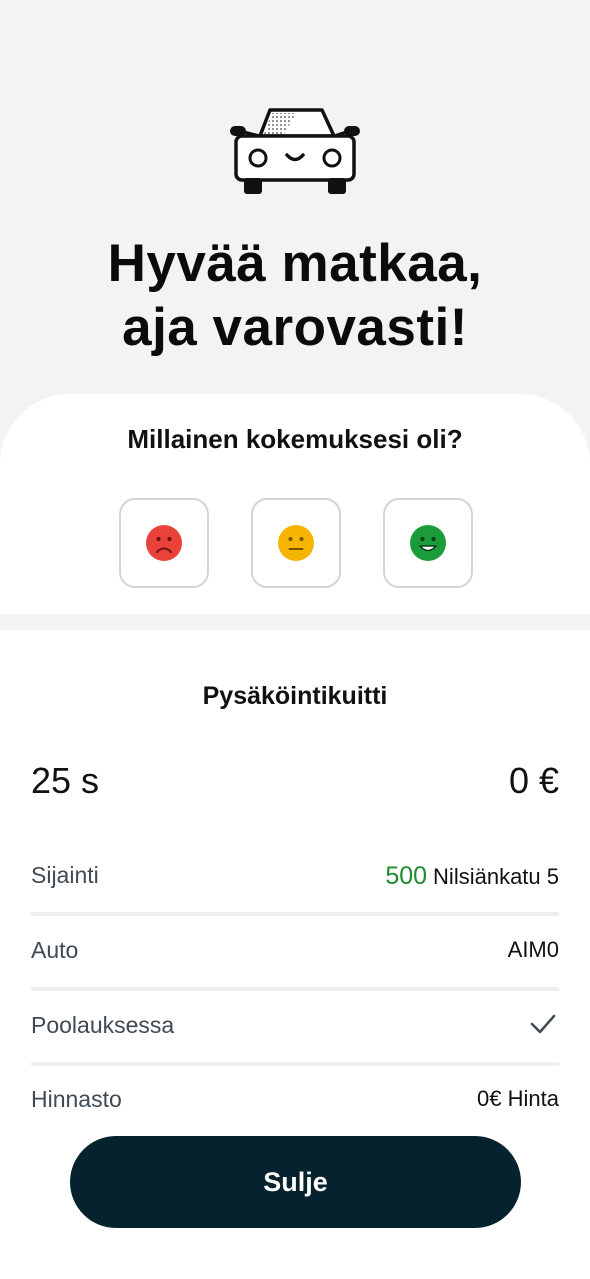 This screenshot has height=1279, width=590. I want to click on checkmark-icon, so click(543, 1024).